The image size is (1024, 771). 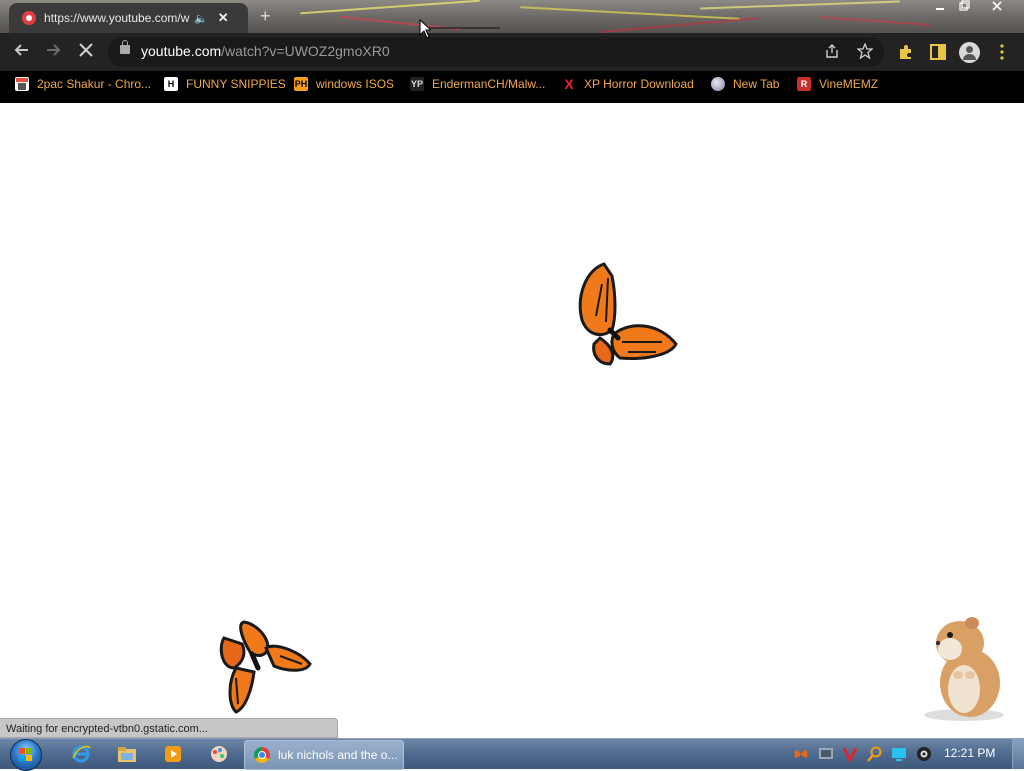 I want to click on taskbar: luk nichols and the o... 12:21 PM, so click(x=512, y=754).